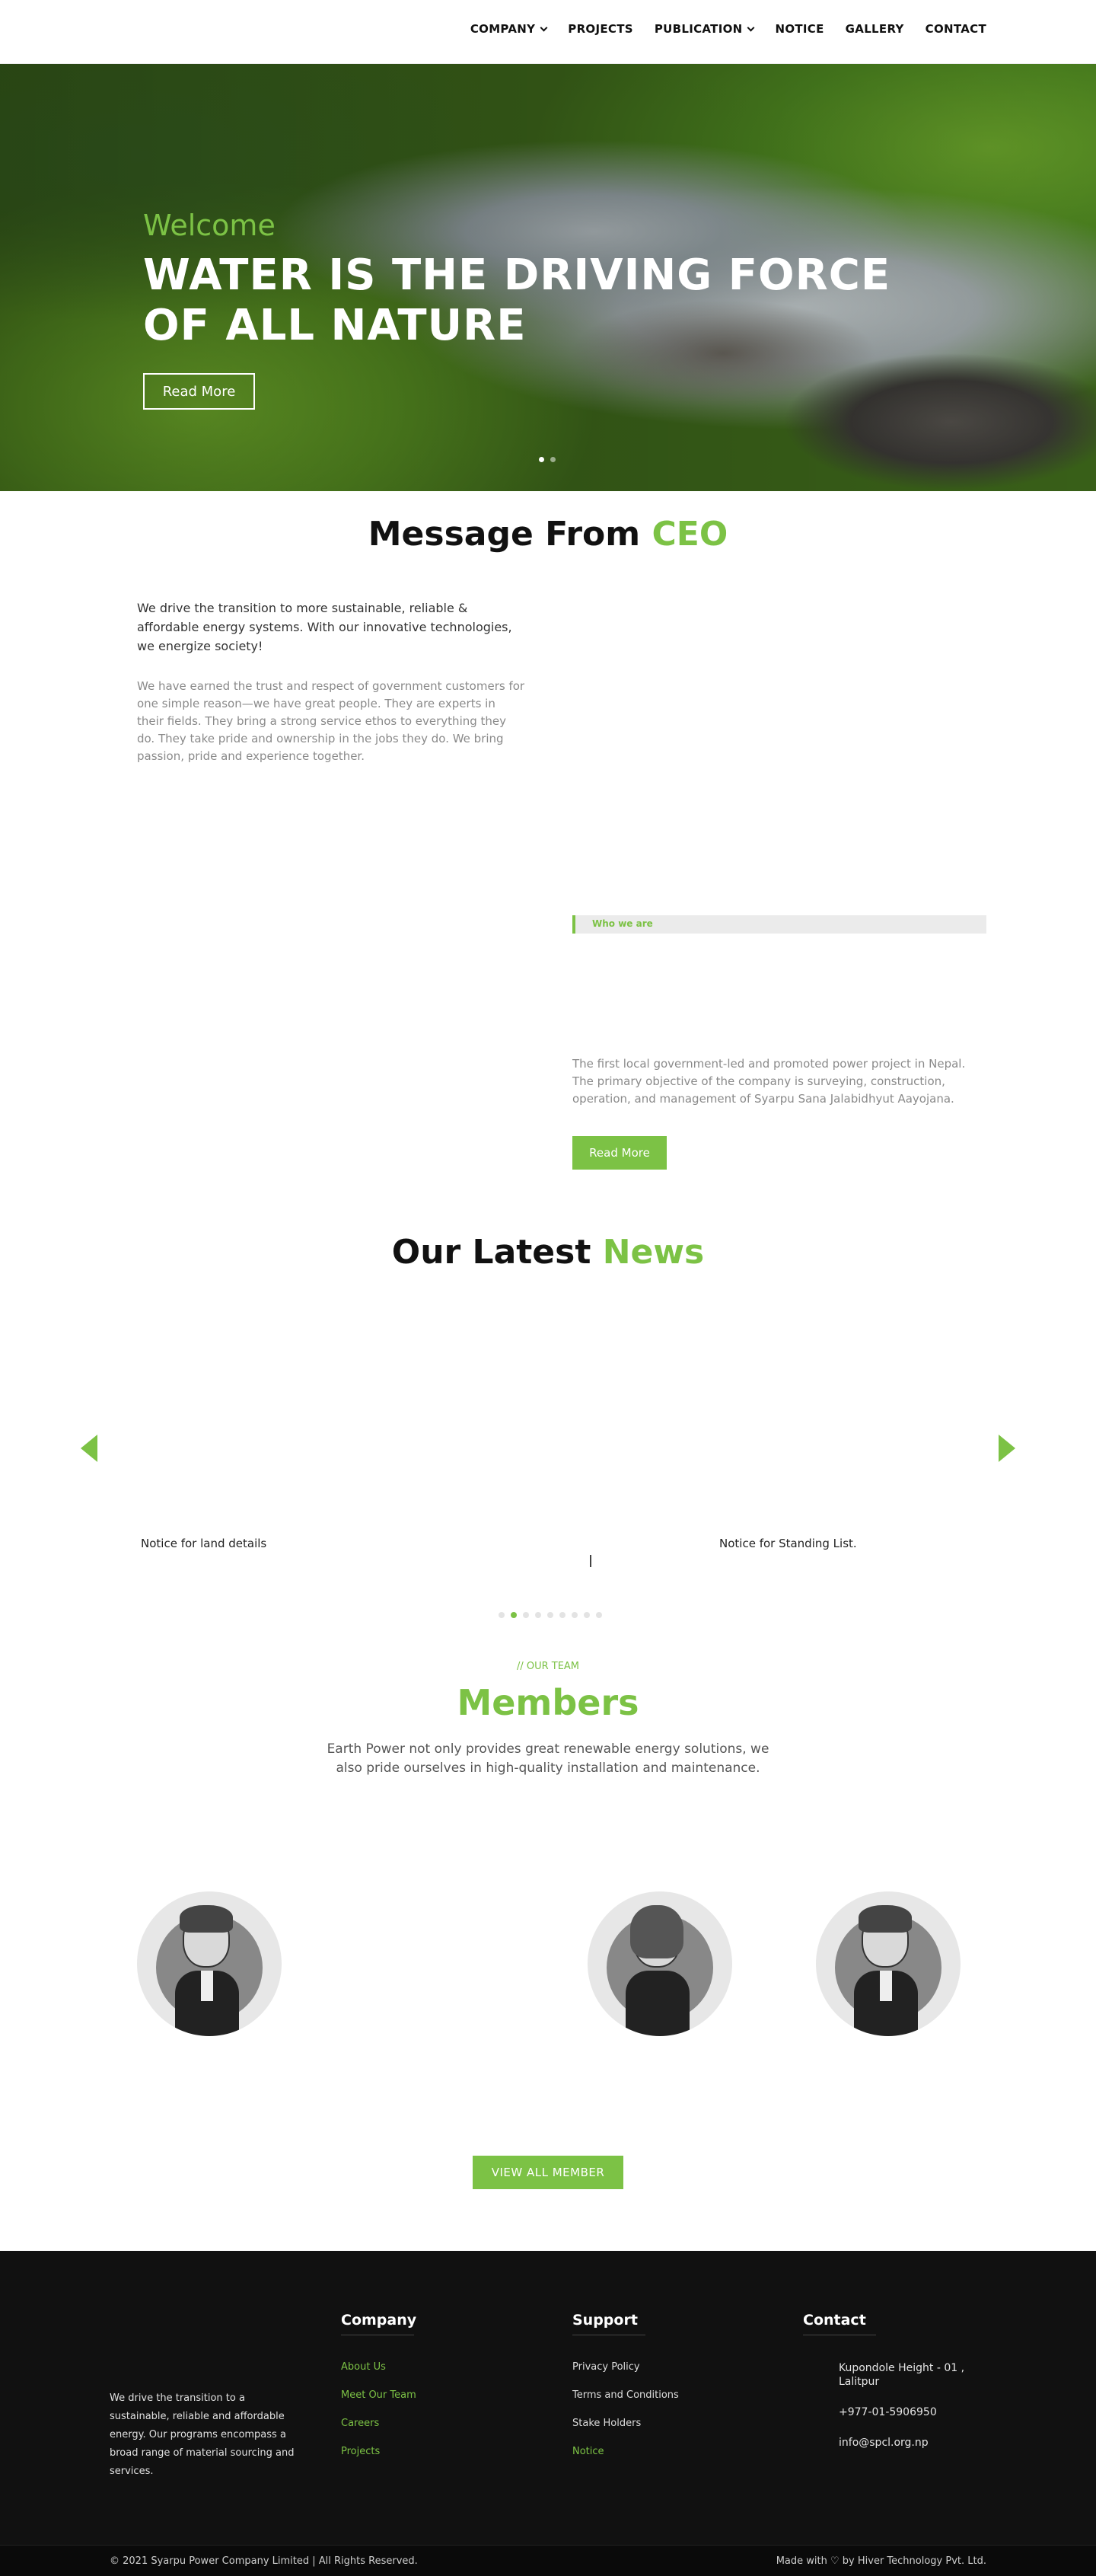 The height and width of the screenshot is (2576, 1096). I want to click on nav-projects: PROJECTS, so click(600, 29).